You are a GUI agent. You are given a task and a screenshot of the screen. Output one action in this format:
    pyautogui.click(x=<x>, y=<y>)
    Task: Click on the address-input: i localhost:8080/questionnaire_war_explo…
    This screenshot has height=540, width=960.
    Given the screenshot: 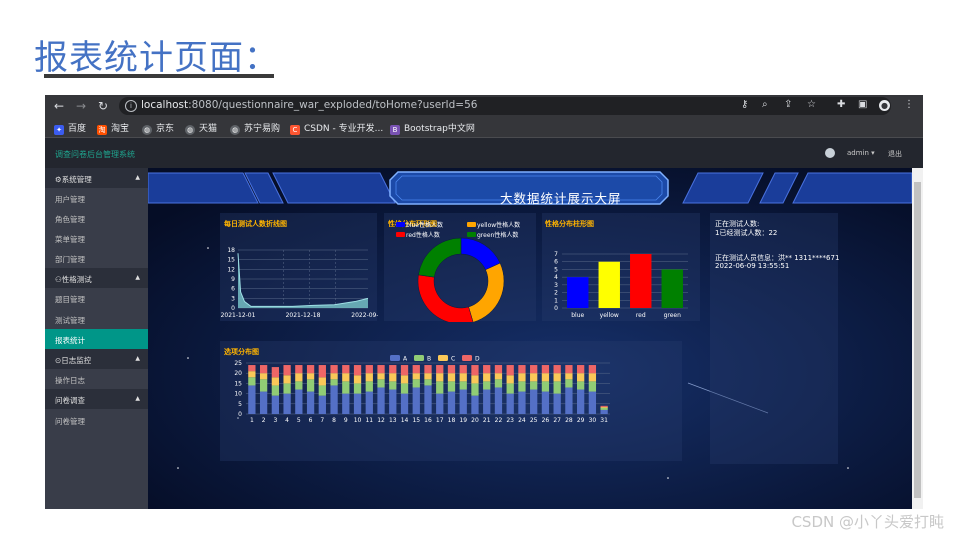 What is the action you would take?
    pyautogui.click(x=505, y=106)
    